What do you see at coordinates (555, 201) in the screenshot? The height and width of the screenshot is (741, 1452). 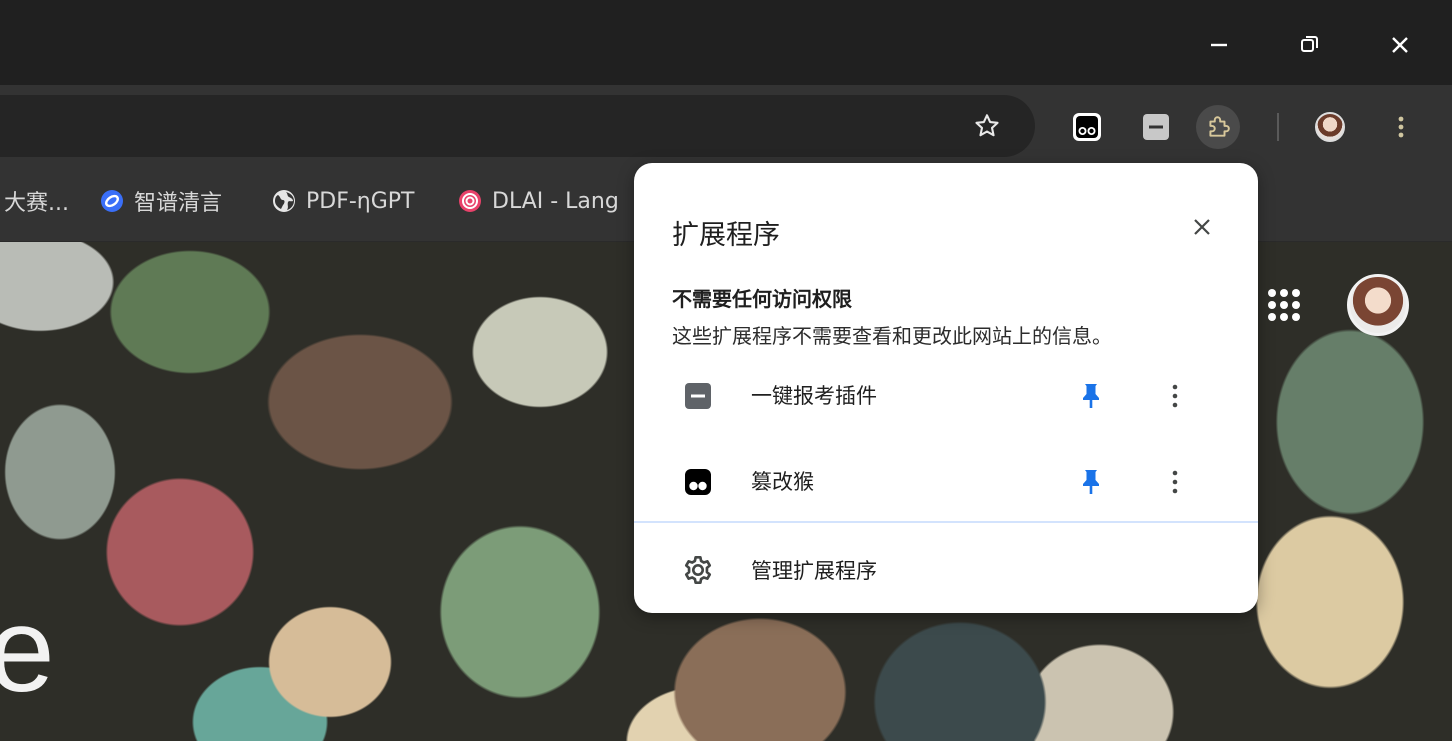 I see `bookmark-label: DLAI - Lang` at bounding box center [555, 201].